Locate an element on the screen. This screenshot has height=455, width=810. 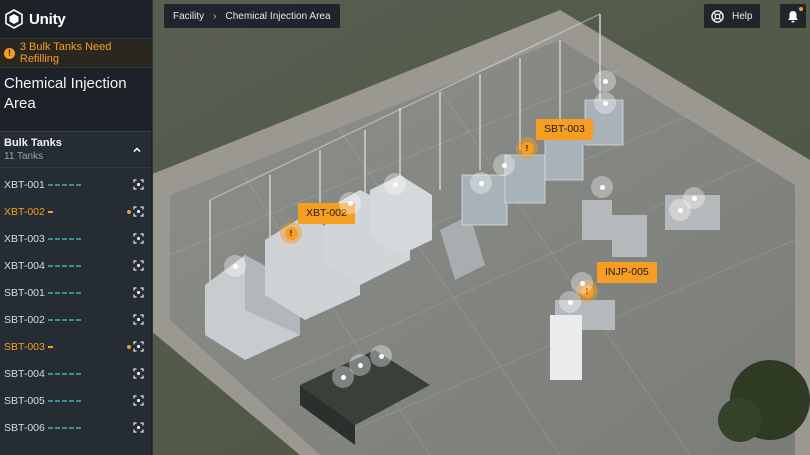
tank-label: SBT-002 is located at coordinates (24, 319).